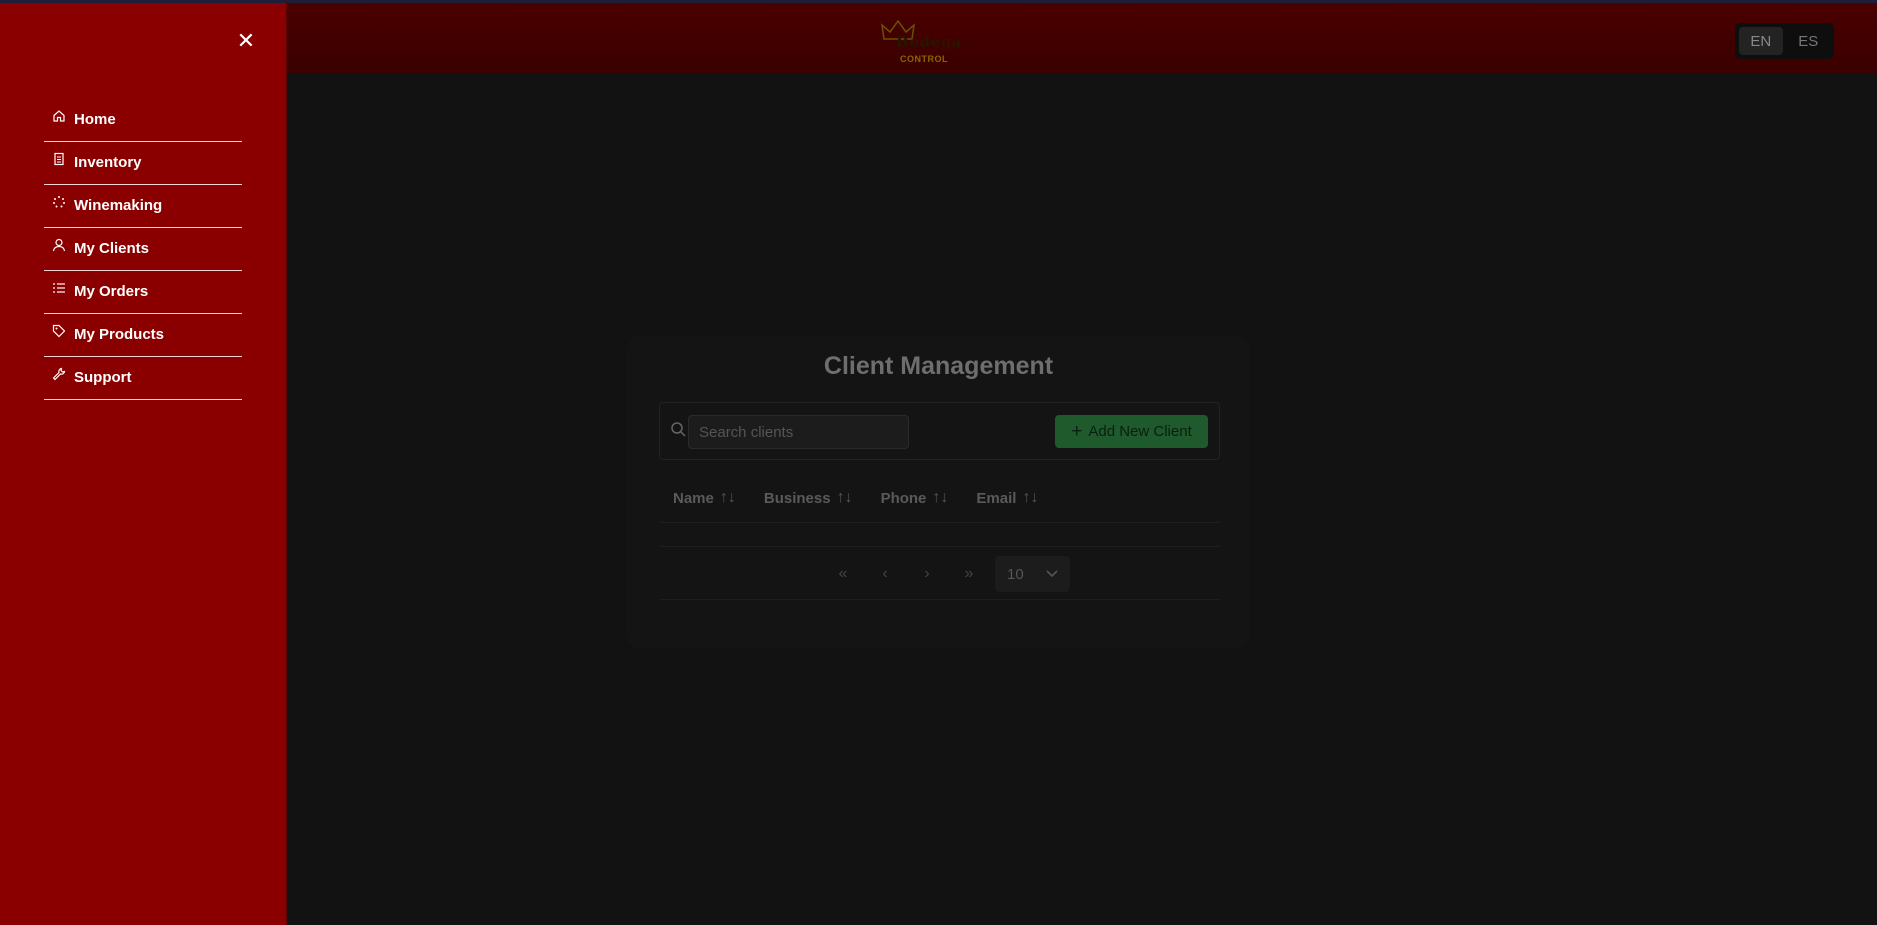  I want to click on column-label: Email, so click(996, 498).